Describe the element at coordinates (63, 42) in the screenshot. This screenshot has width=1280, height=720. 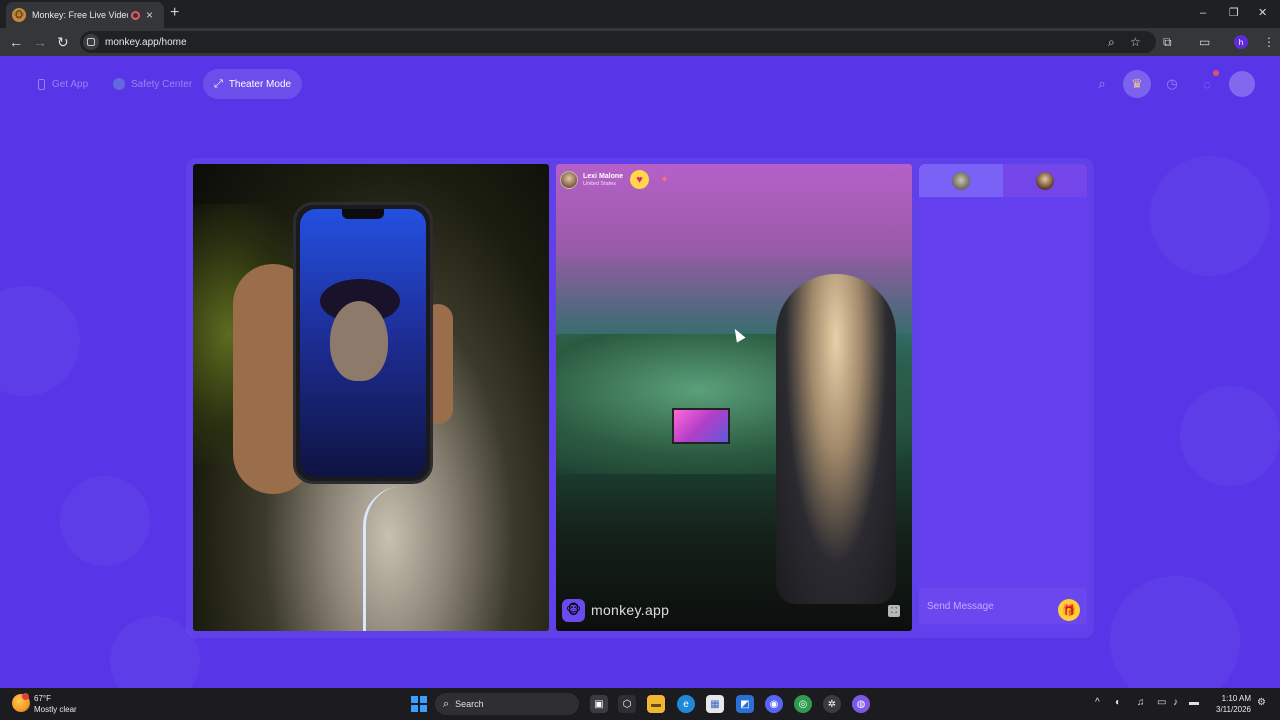
I see `reload-icon: ↻` at that location.